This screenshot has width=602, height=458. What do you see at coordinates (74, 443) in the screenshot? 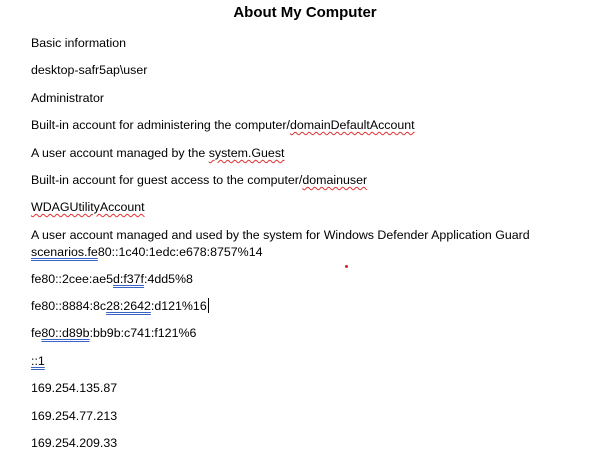
I see `paragraph-ipv4-3: 169.254.209.33` at bounding box center [74, 443].